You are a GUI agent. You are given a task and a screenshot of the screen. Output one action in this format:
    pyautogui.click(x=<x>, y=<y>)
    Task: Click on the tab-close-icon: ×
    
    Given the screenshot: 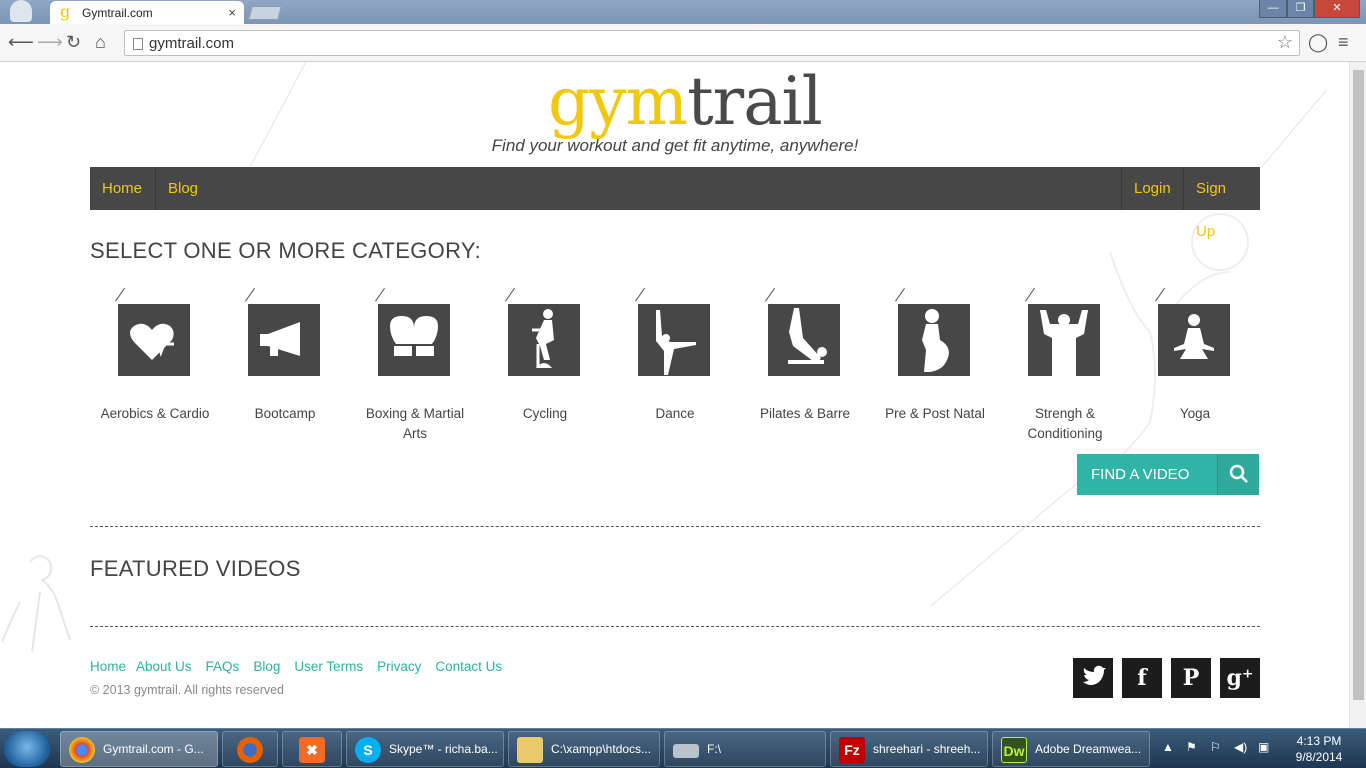 What is the action you would take?
    pyautogui.click(x=232, y=12)
    